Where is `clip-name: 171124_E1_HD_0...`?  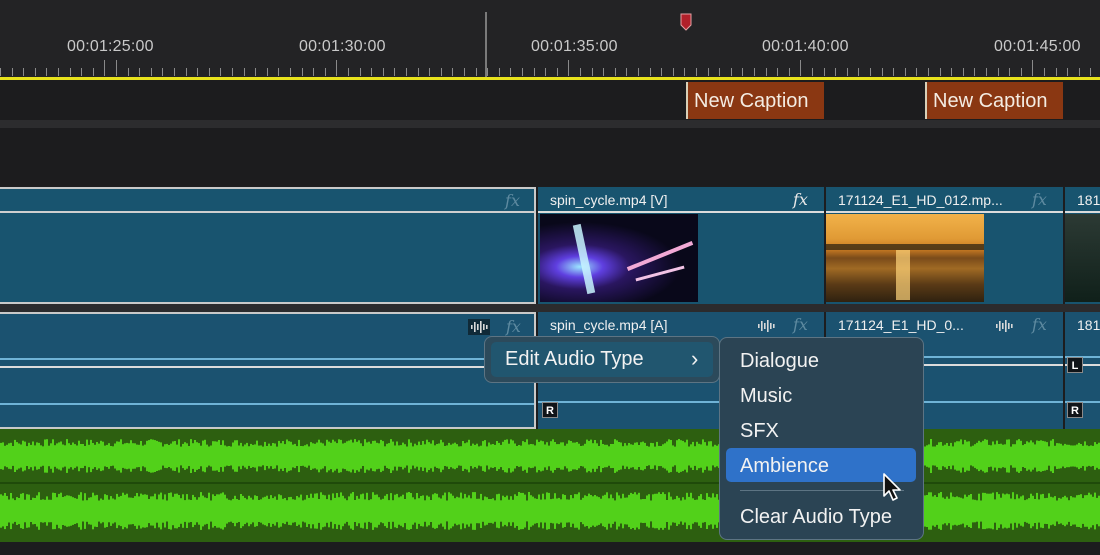
clip-name: 171124_E1_HD_0... is located at coordinates (901, 325).